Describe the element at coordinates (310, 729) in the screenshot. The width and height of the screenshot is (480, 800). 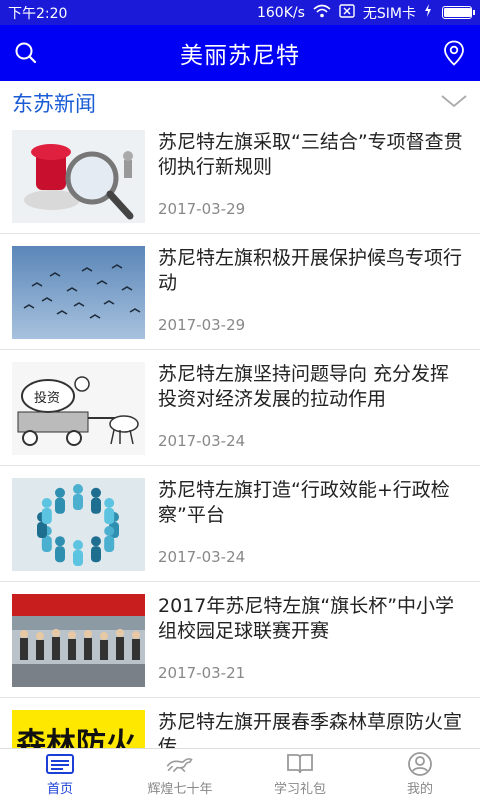
I see `news-headline: 苏尼特左旗开展春季森林草原防火宣传` at that location.